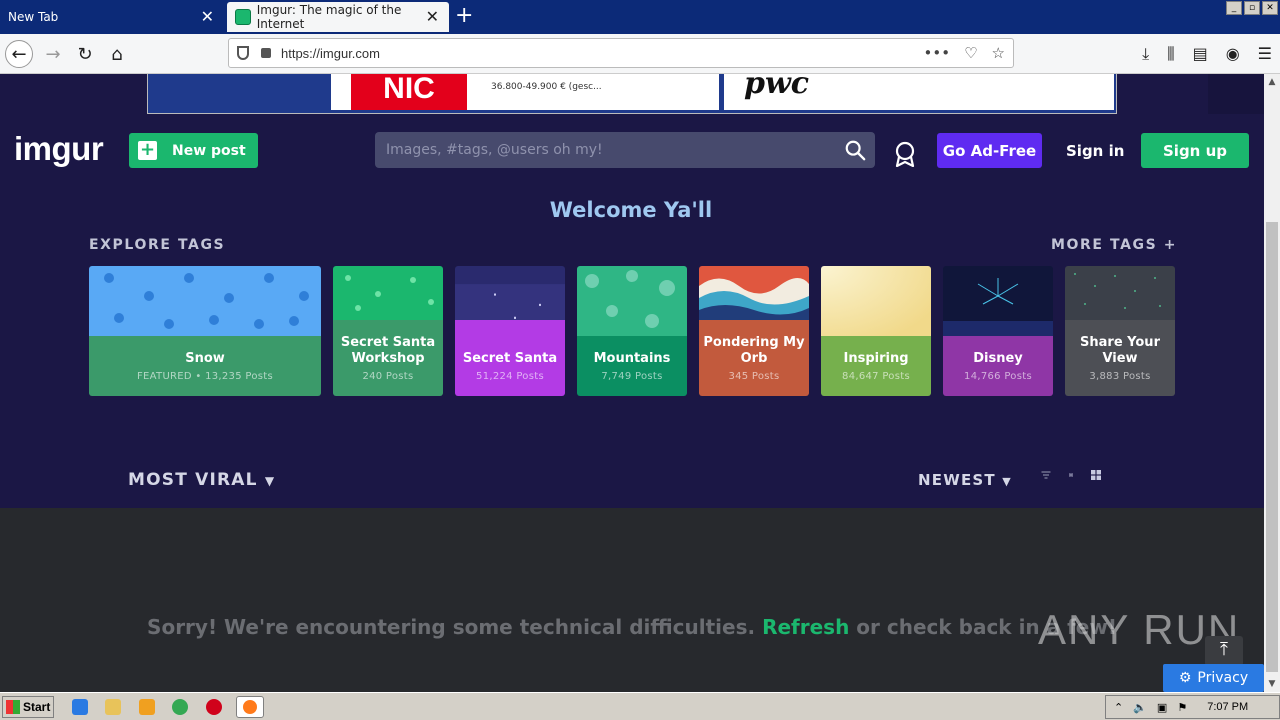  What do you see at coordinates (28, 707) in the screenshot?
I see `start-button: Start` at bounding box center [28, 707].